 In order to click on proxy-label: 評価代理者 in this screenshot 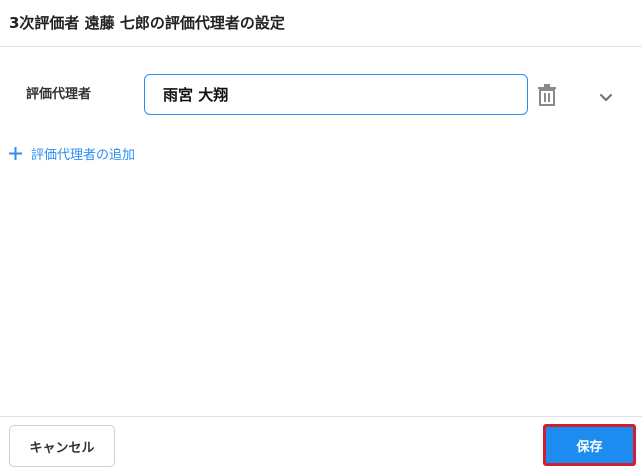, I will do `click(59, 94)`.